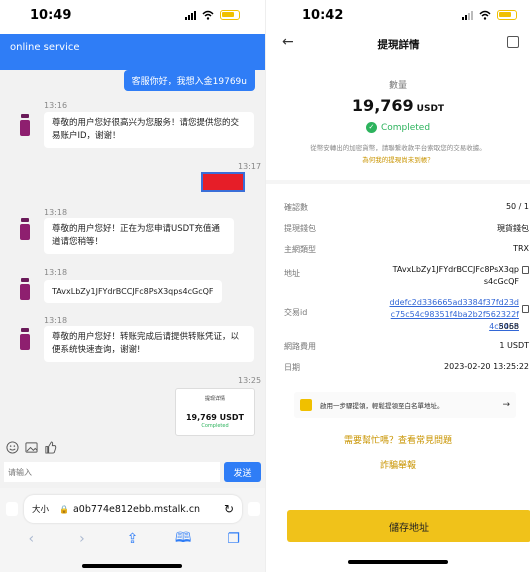 The width and height of the screenshot is (530, 572). Describe the element at coordinates (296, 207) in the screenshot. I see `detail-key: 確認數` at that location.